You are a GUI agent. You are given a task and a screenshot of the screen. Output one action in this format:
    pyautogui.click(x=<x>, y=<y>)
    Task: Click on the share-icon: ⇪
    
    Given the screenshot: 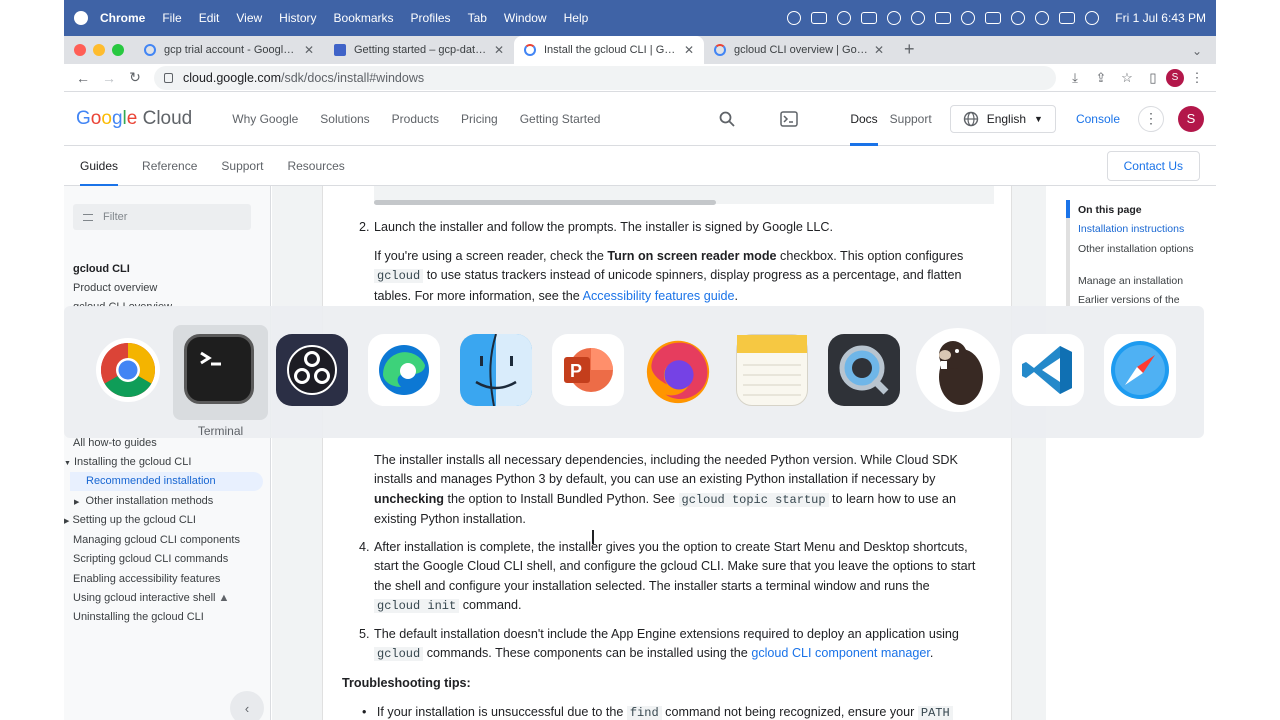 What is the action you would take?
    pyautogui.click(x=1101, y=78)
    